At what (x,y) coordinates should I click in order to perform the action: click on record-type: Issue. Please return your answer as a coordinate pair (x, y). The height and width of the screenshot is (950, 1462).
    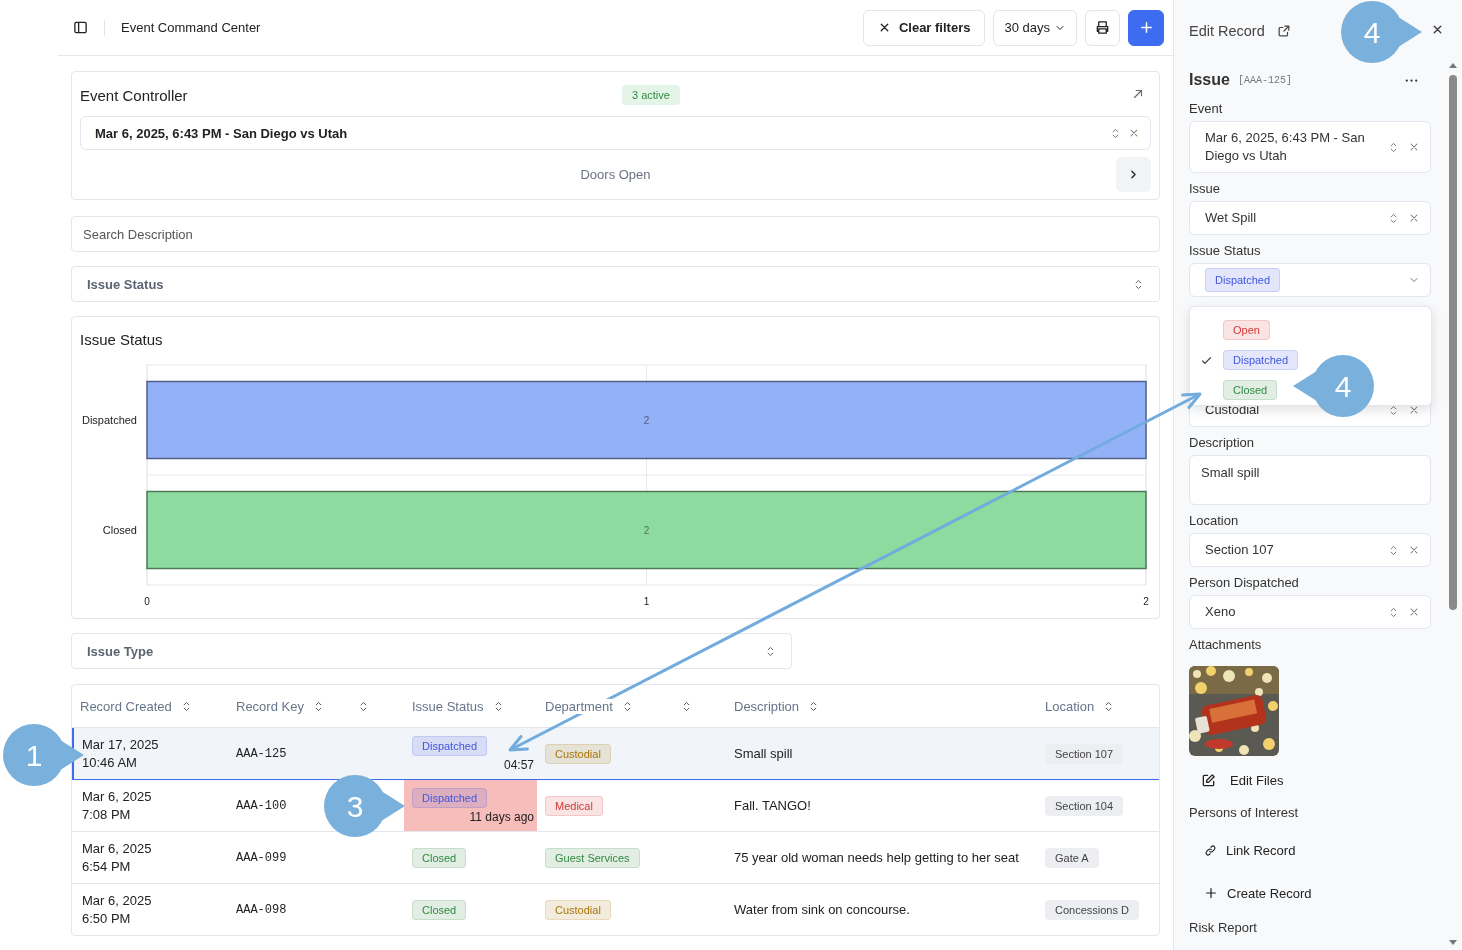
    Looking at the image, I should click on (1209, 80).